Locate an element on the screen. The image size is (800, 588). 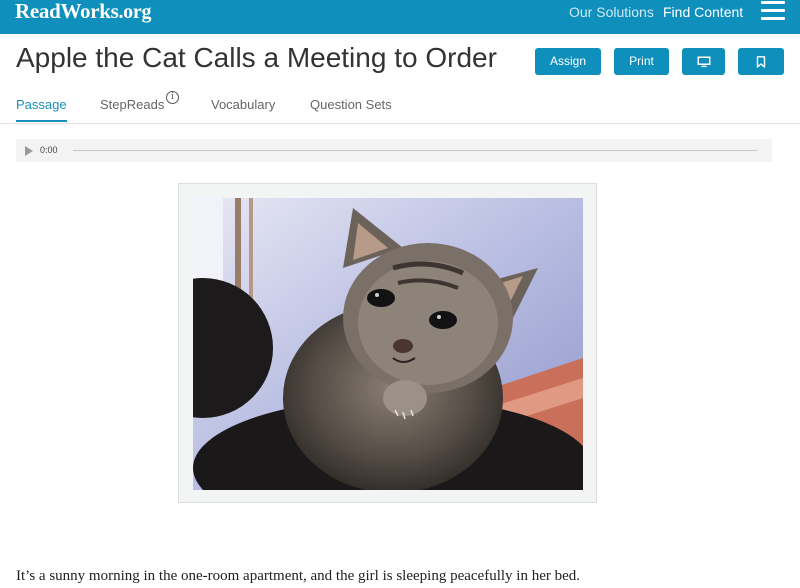
logo-suffix: .org is located at coordinates (135, 12).